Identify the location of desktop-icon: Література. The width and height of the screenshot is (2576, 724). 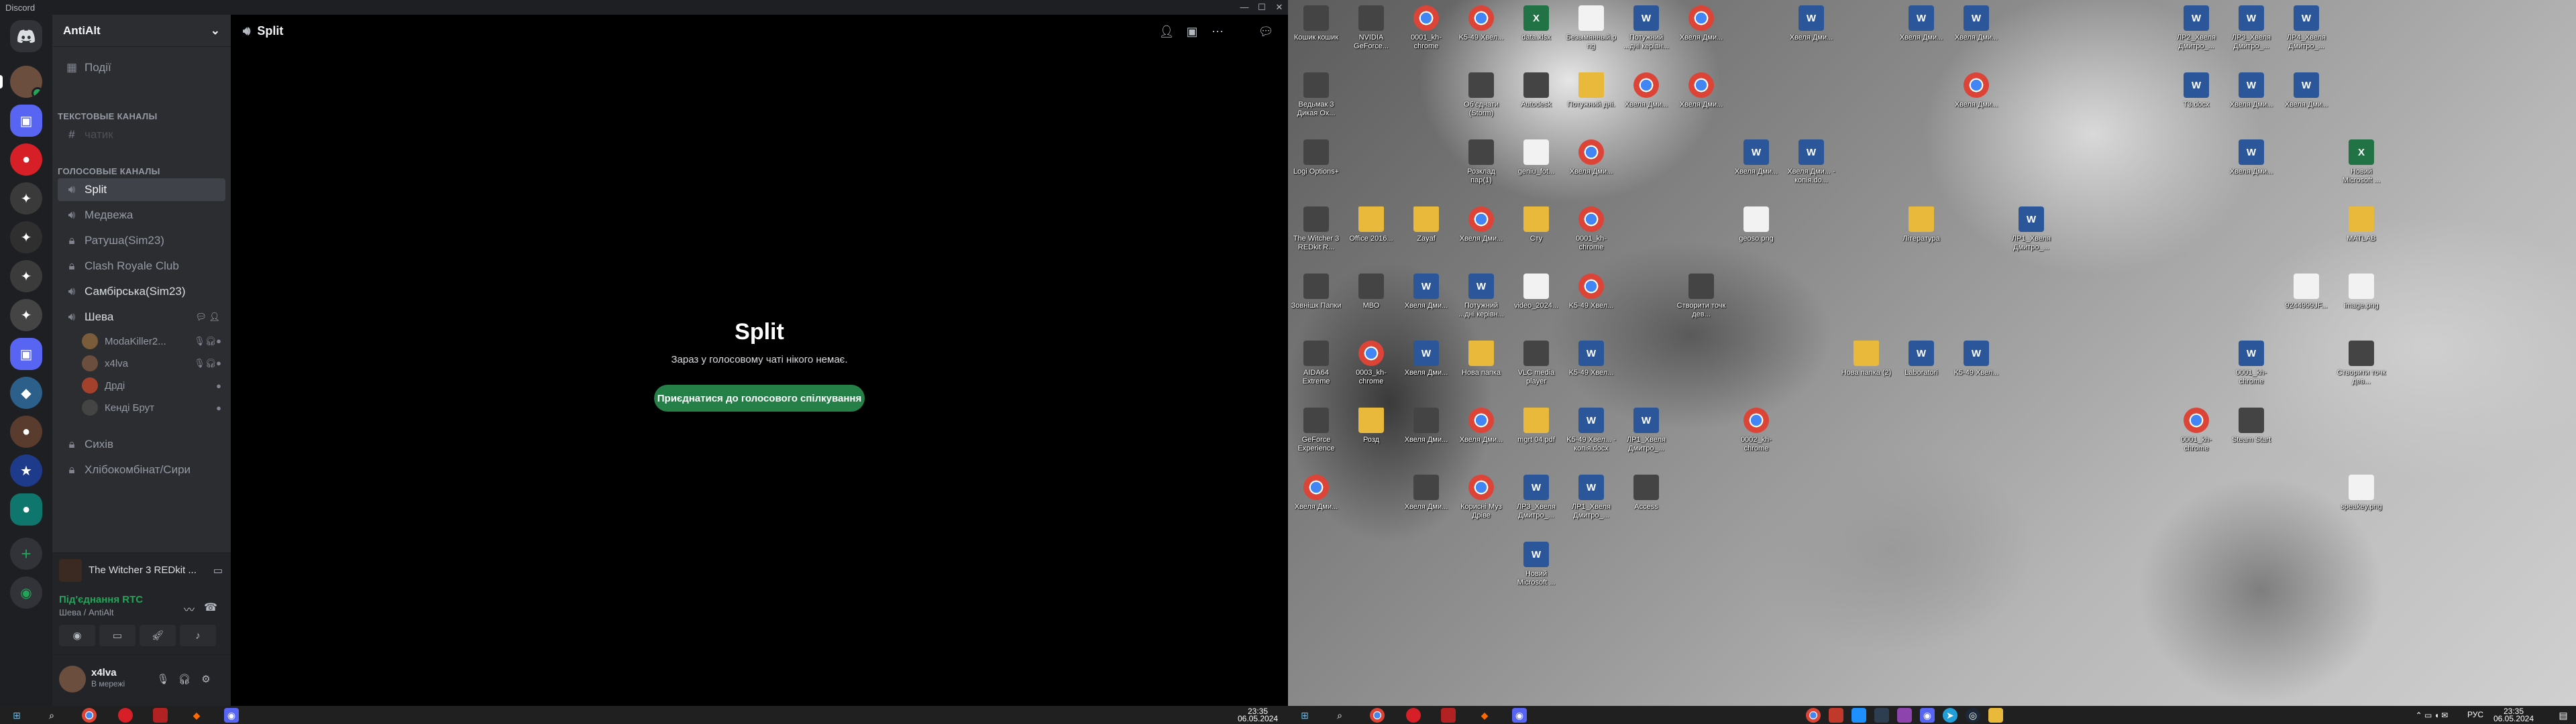
(1921, 233).